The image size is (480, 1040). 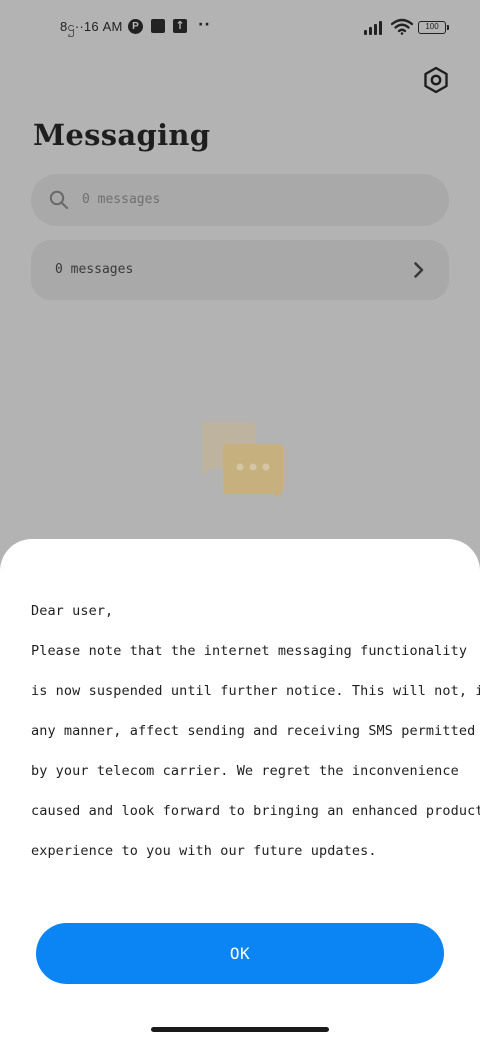 What do you see at coordinates (240, 270) in the screenshot?
I see `messages-list-item: 0 messages` at bounding box center [240, 270].